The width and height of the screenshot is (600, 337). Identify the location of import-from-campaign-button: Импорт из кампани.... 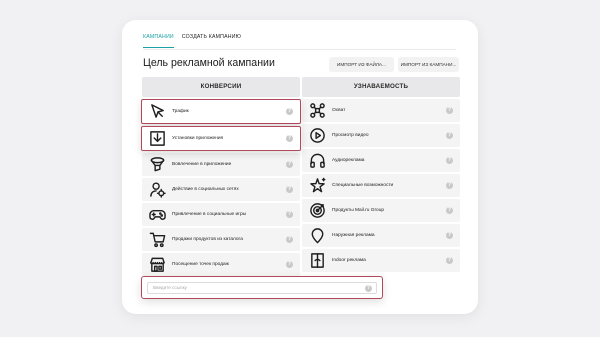
(428, 64).